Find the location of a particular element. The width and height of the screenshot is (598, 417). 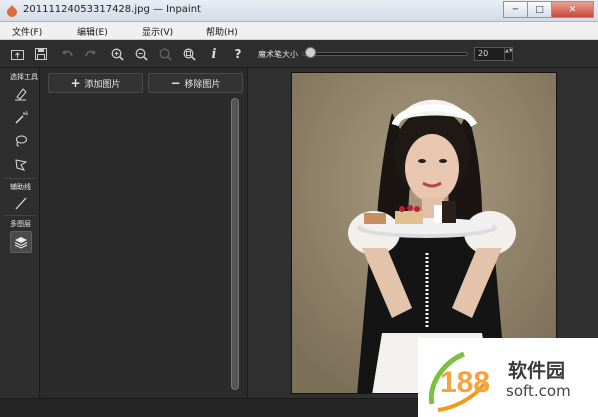

guide-line-icon is located at coordinates (21, 203).